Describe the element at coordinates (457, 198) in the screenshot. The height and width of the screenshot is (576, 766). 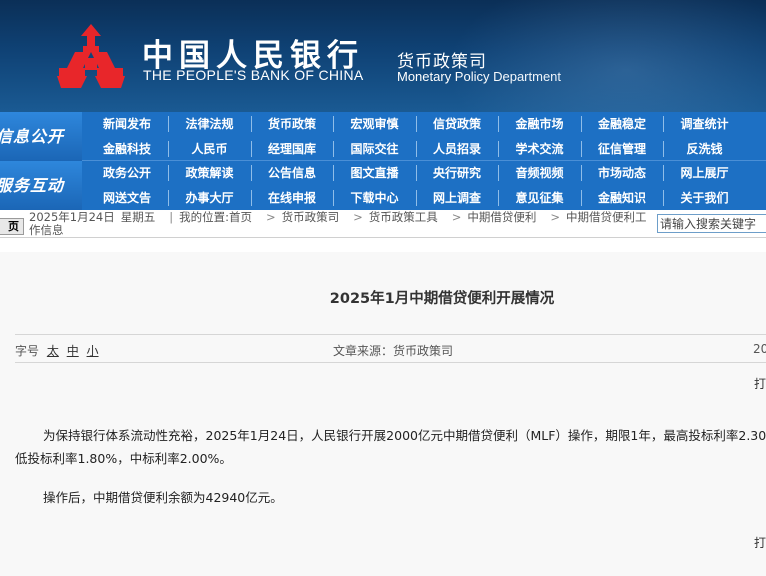
I see `nav-item: 网上调查` at that location.